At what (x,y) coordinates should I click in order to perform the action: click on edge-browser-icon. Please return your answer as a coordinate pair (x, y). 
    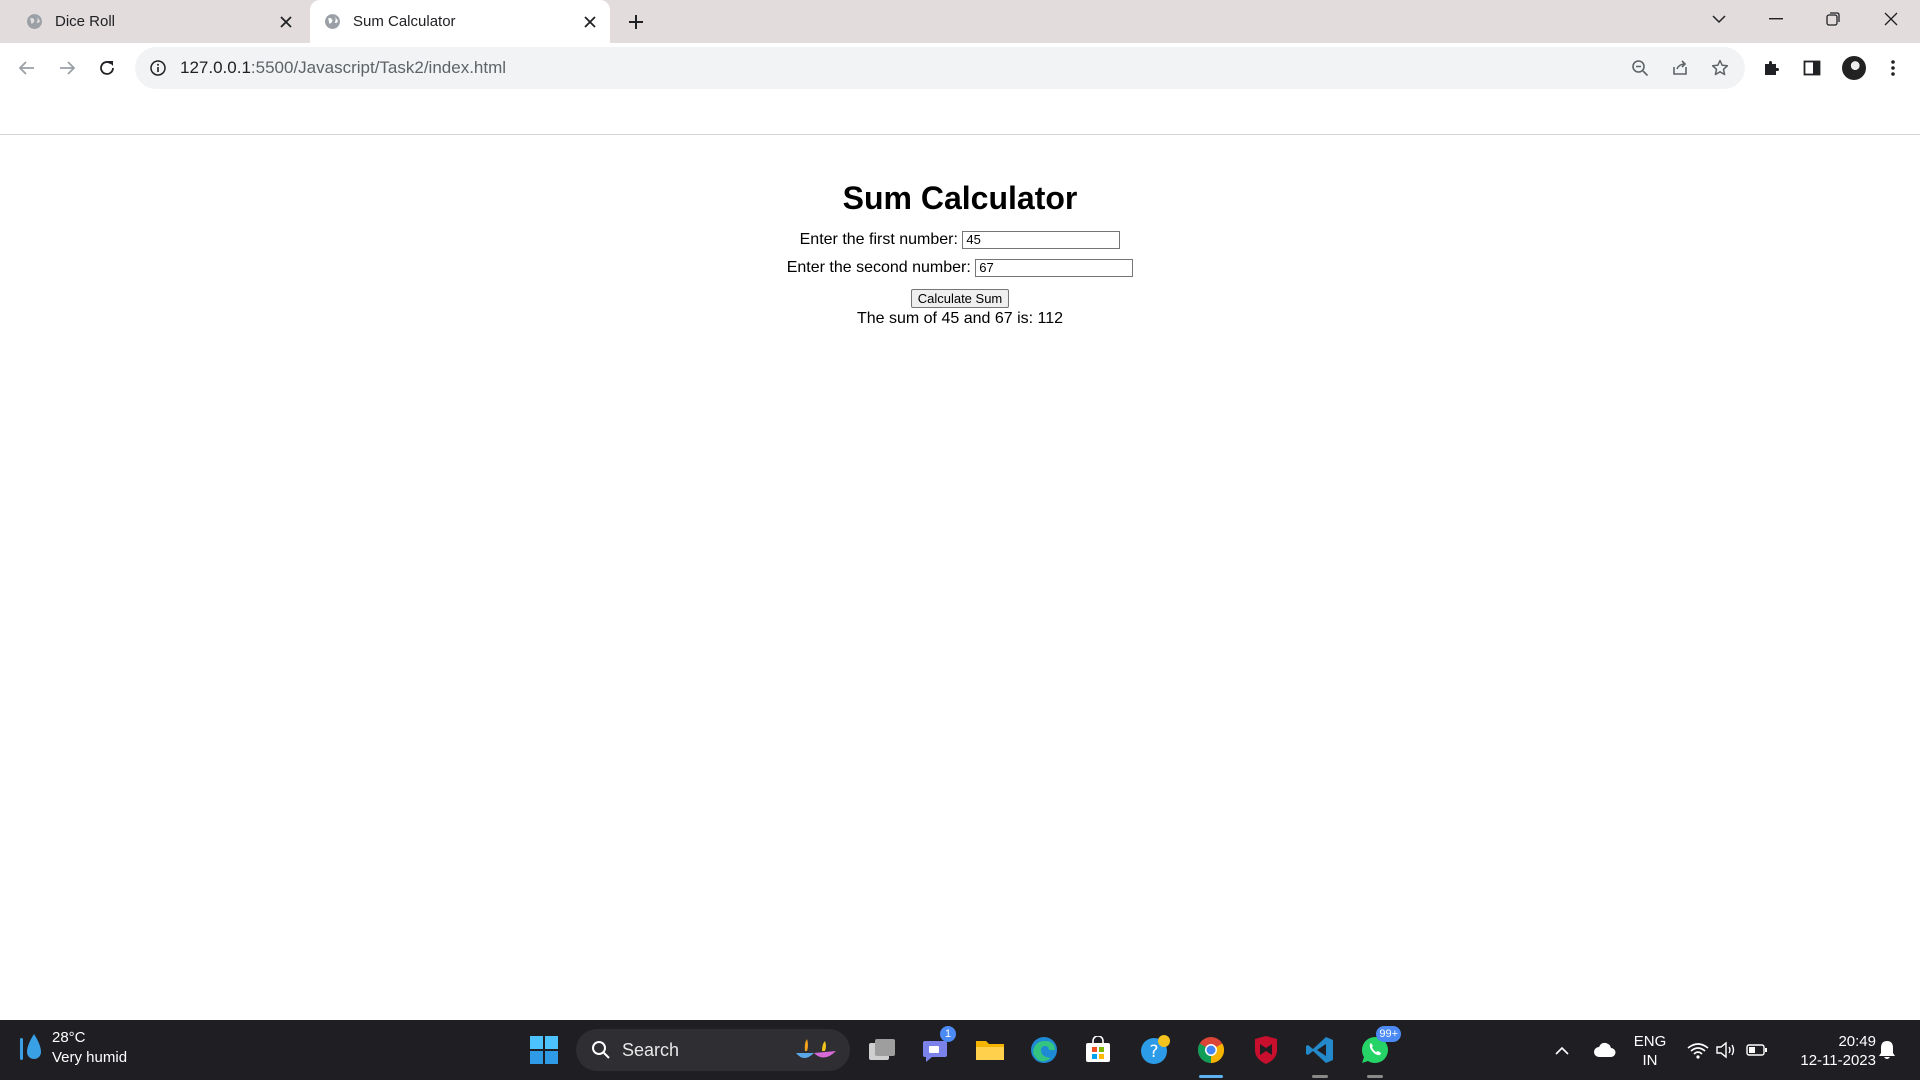
    Looking at the image, I should click on (1044, 1050).